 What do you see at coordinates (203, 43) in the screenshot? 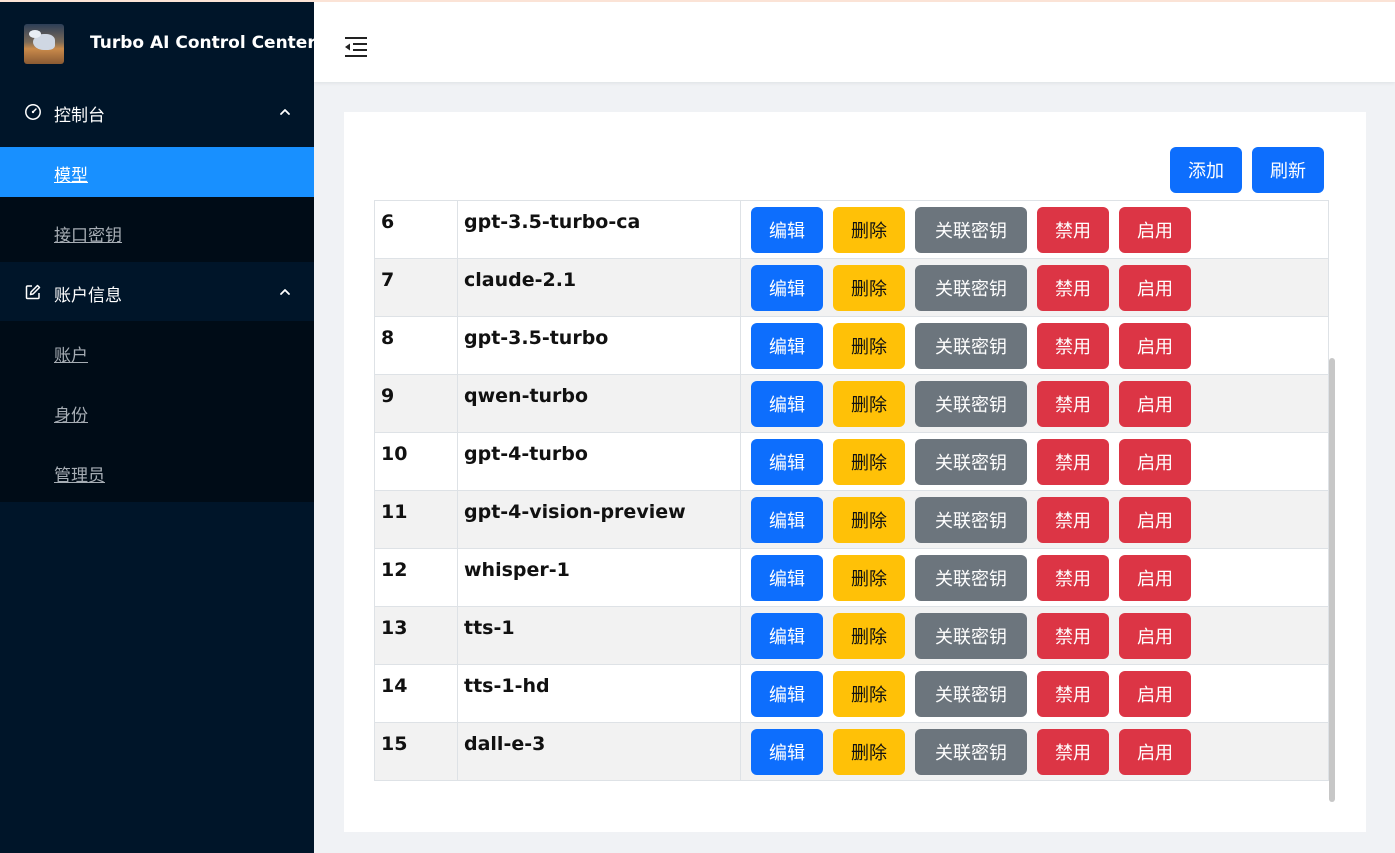
I see `app-title: Turbo AI Control Center` at bounding box center [203, 43].